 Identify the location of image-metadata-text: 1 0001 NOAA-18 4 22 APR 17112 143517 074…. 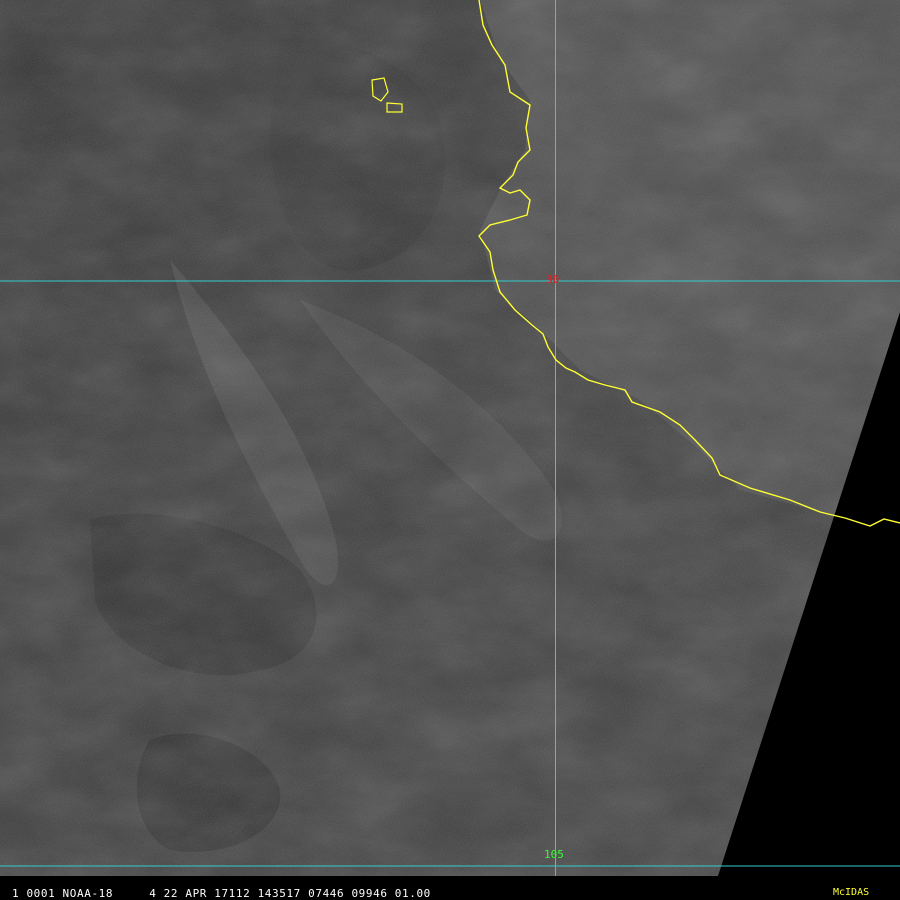
(221, 893).